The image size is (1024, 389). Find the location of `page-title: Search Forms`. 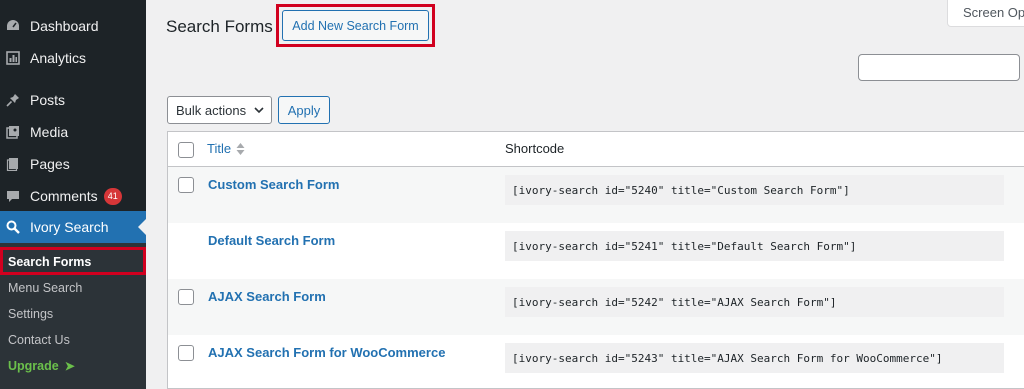

page-title: Search Forms is located at coordinates (219, 26).